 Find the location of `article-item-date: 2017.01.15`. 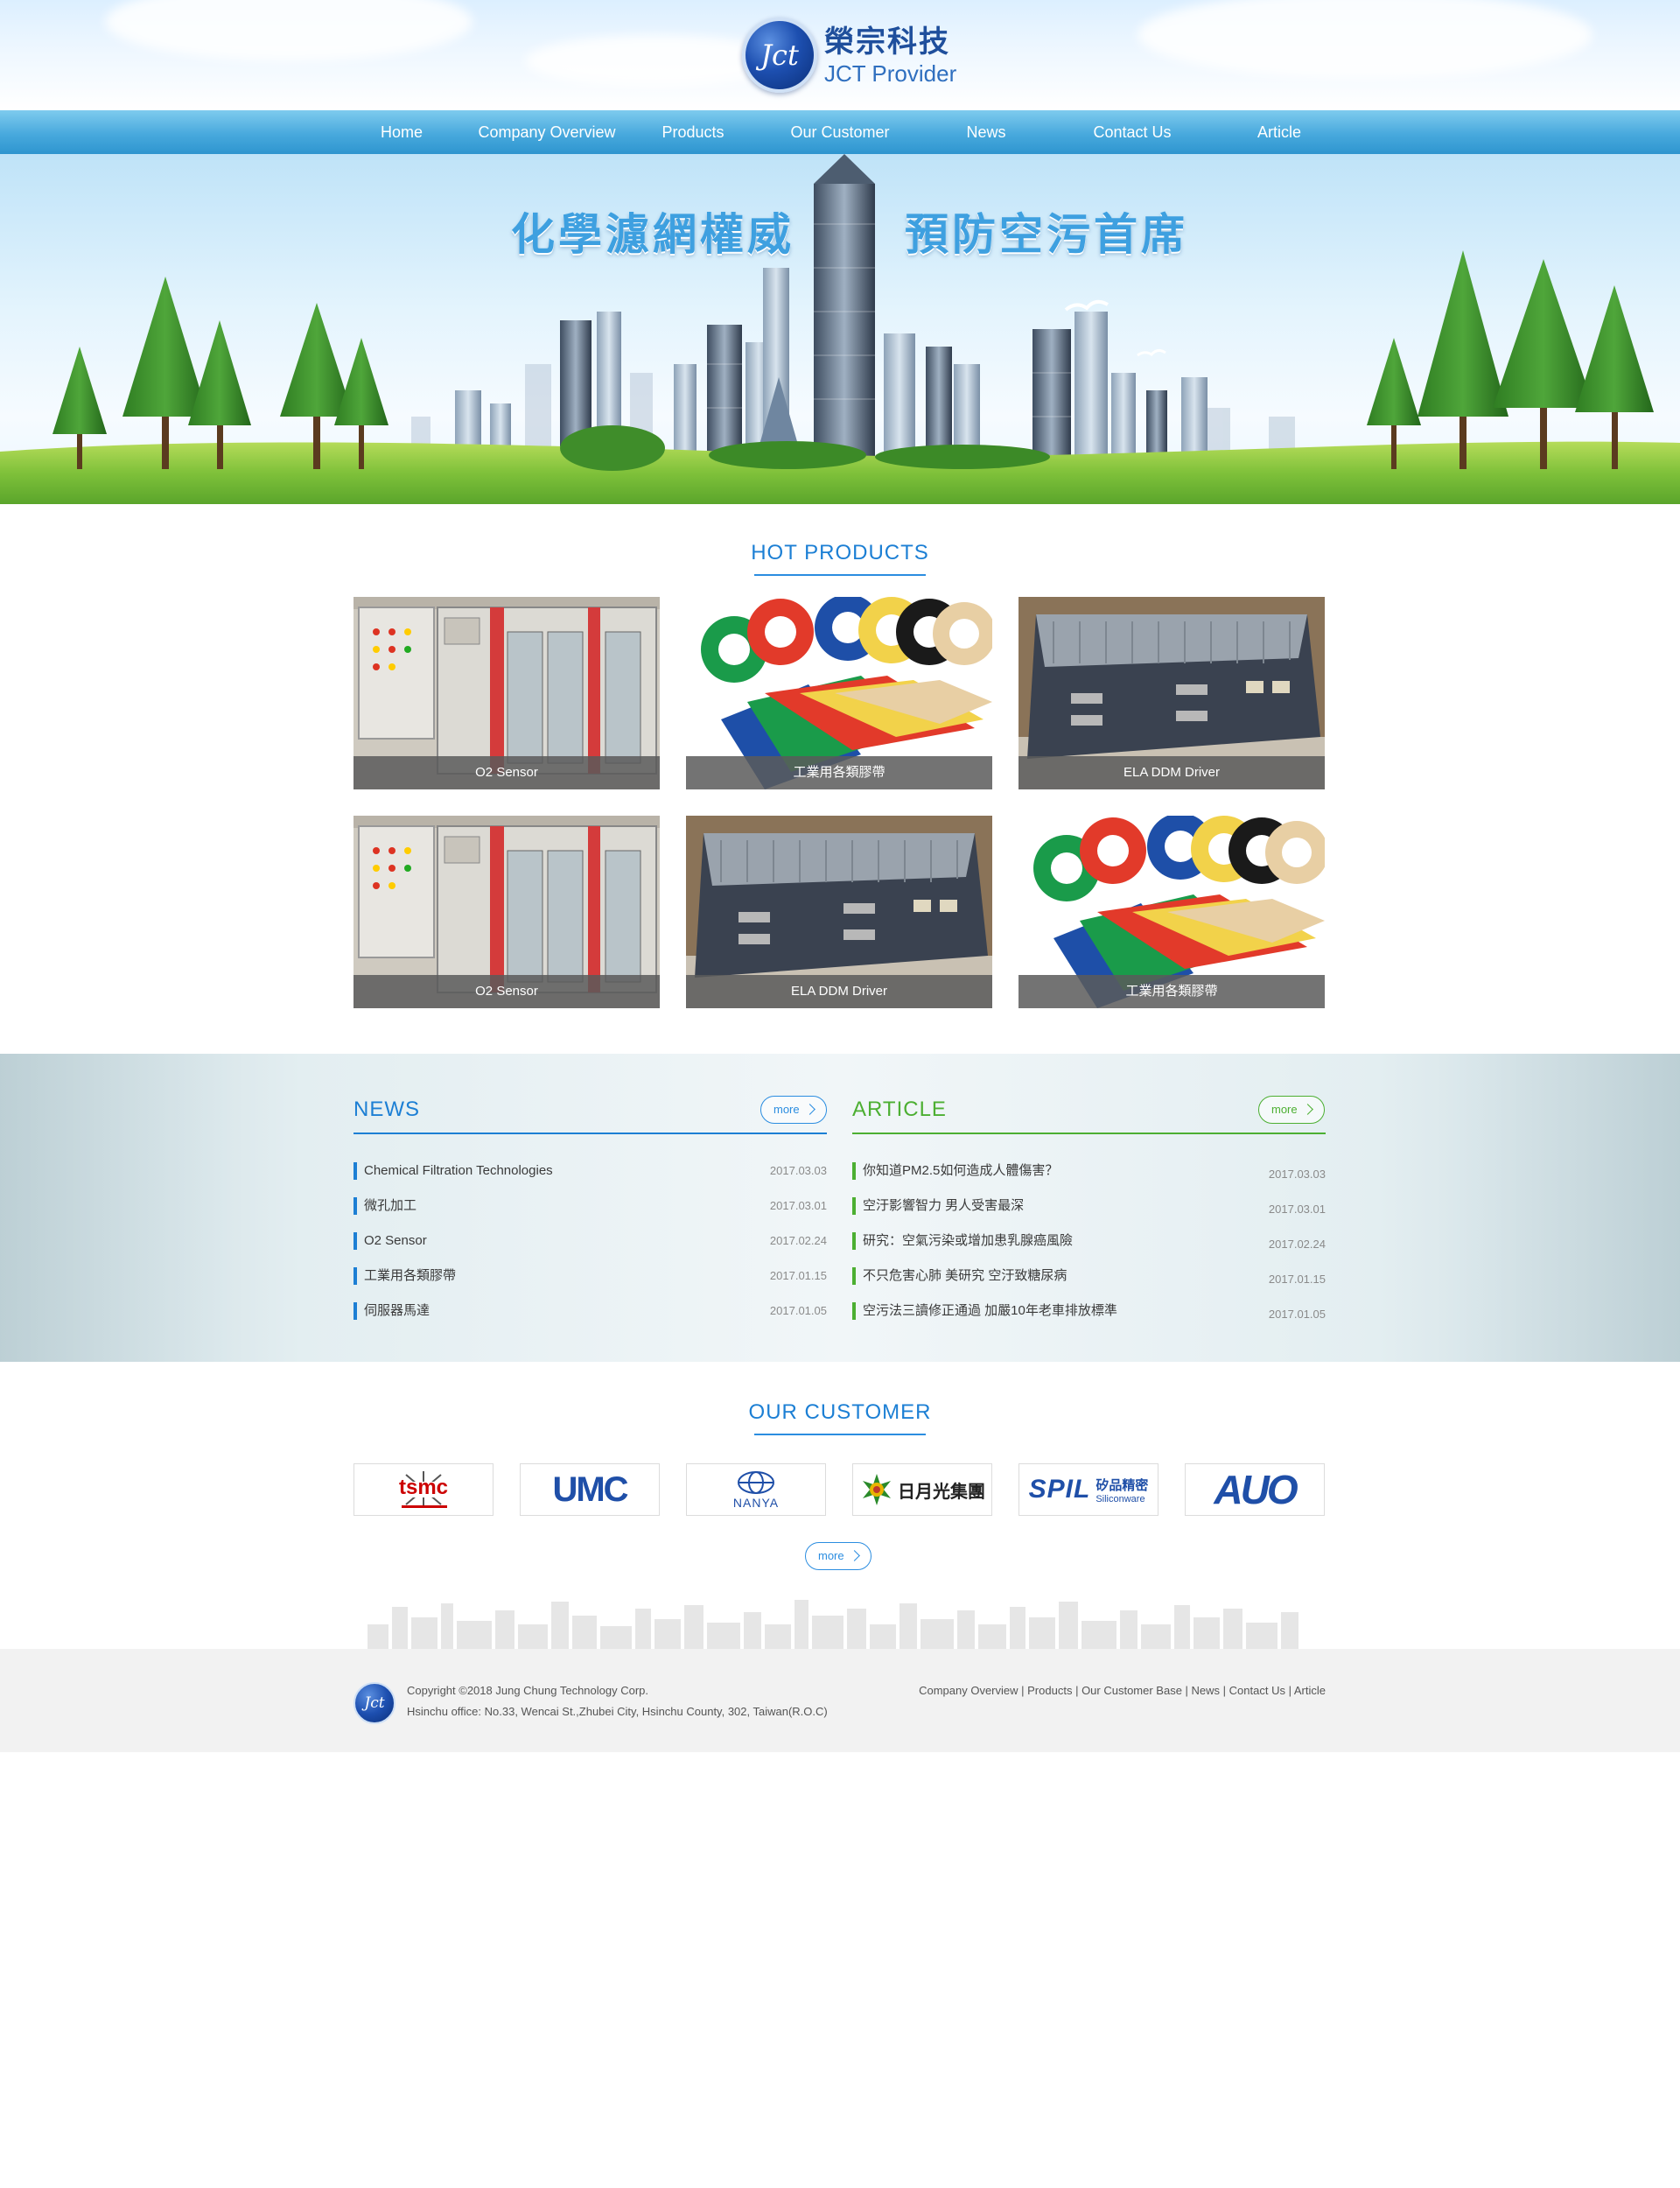

article-item-date: 2017.01.15 is located at coordinates (1297, 1279).